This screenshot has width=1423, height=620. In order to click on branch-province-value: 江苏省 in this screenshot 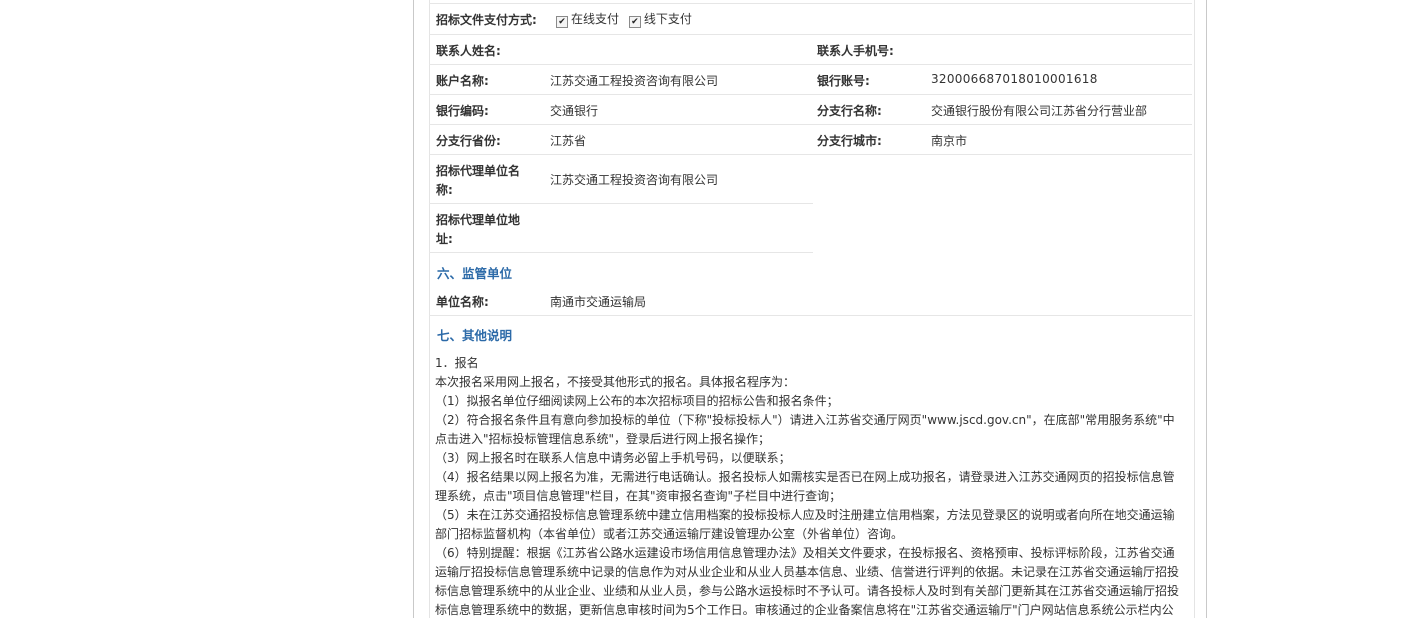, I will do `click(568, 141)`.